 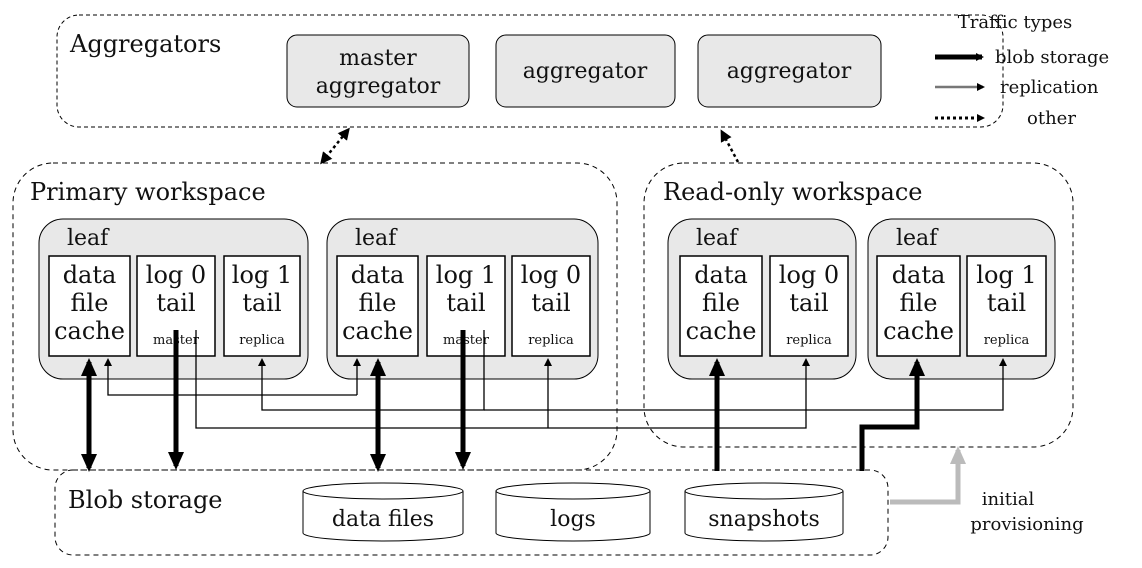 I want to click on leaf-node: leaf datafilecache log 0tail replica, so click(x=762, y=299).